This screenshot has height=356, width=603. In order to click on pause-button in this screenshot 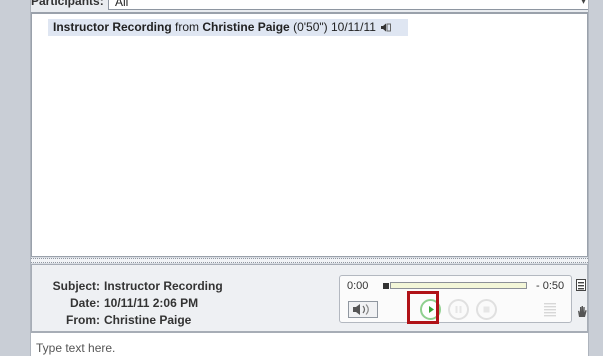, I will do `click(458, 309)`.